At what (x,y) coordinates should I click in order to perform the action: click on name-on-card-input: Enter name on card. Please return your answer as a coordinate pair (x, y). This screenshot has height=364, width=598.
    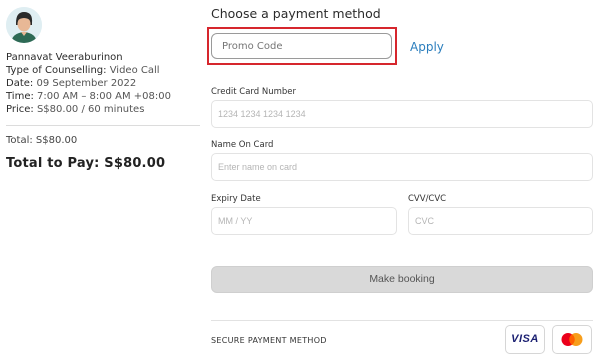
    Looking at the image, I should click on (402, 167).